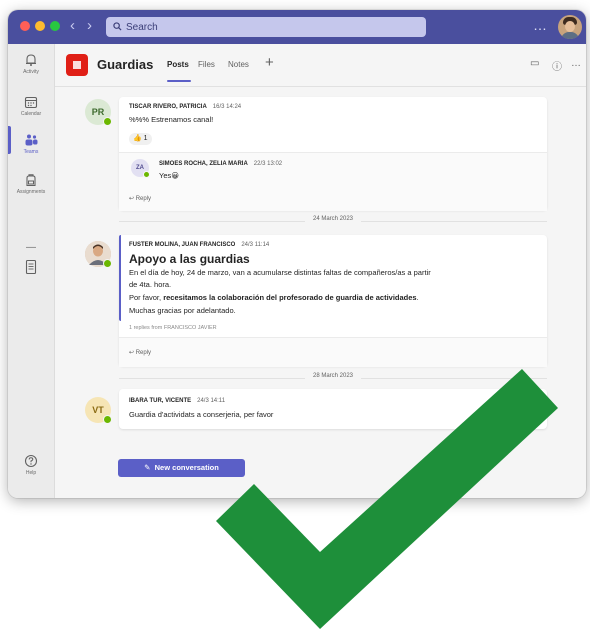 This screenshot has height=637, width=590. I want to click on author-name: SIMOES ROCHA, ZELIA MARIA, so click(203, 164).